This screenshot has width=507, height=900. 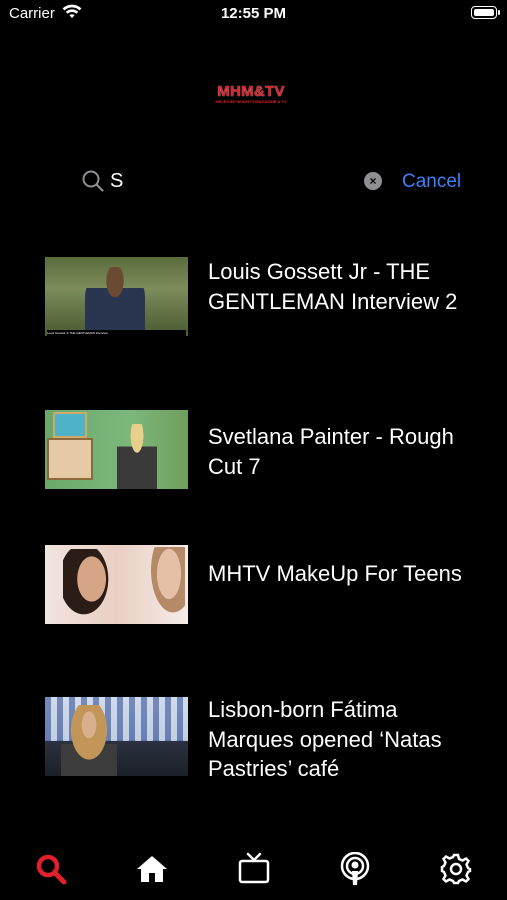 I want to click on logo-subtitle: MELROSE HEIGHTS MAGAZINE & TV, so click(x=251, y=101).